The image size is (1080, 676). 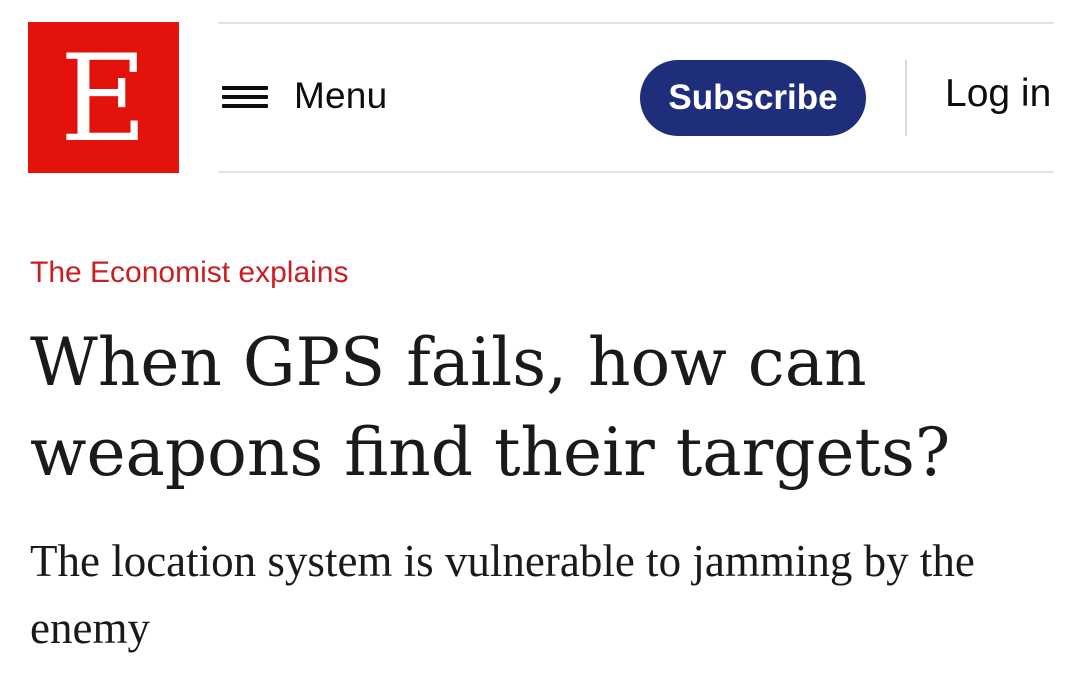 I want to click on header-divider, so click(x=906, y=98).